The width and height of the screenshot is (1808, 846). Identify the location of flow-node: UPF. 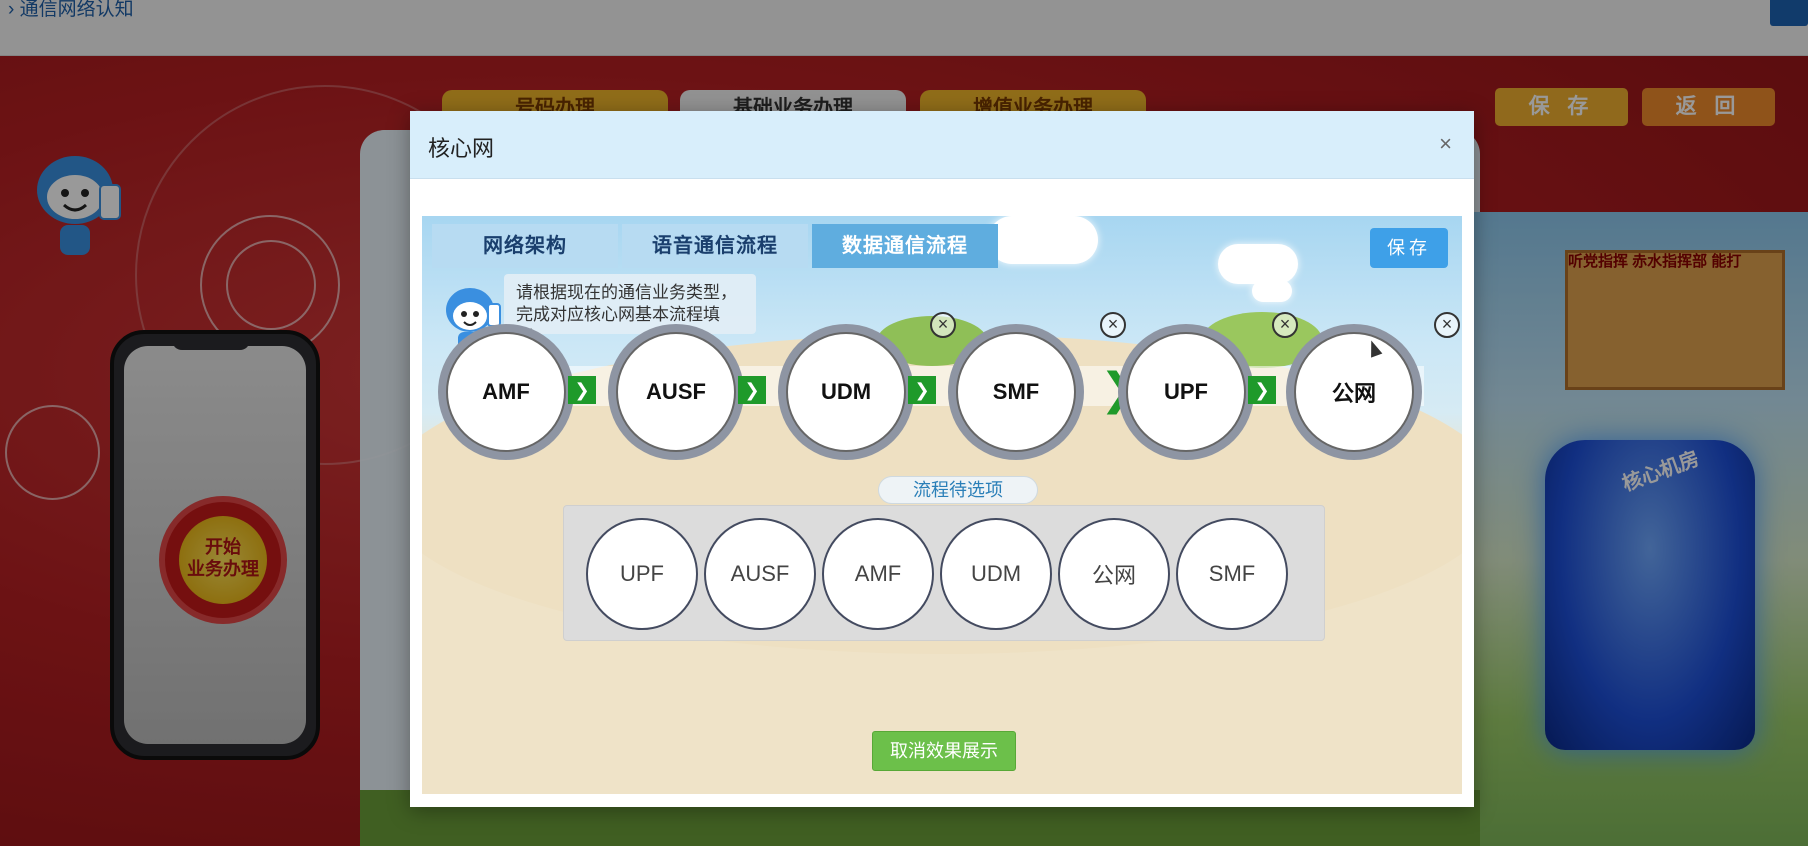
(1186, 392).